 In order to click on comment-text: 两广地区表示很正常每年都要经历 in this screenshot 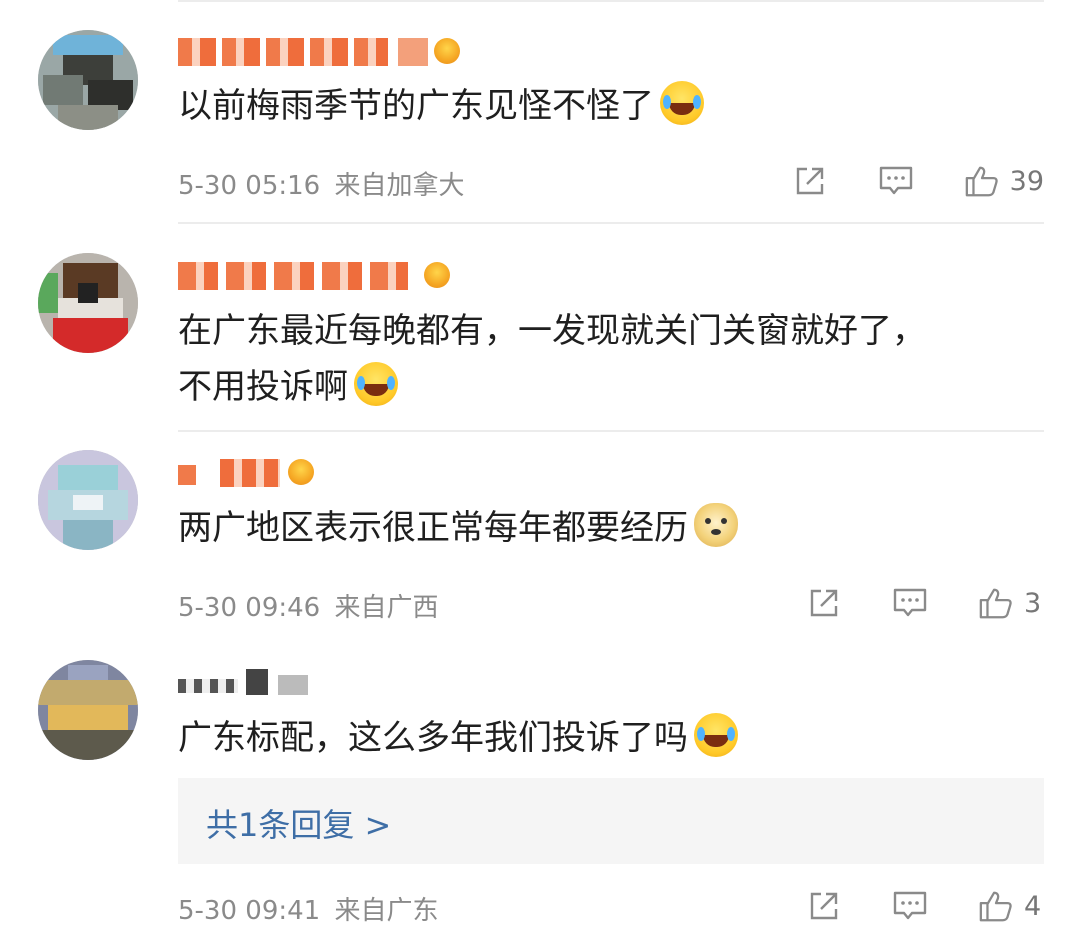, I will do `click(458, 528)`.